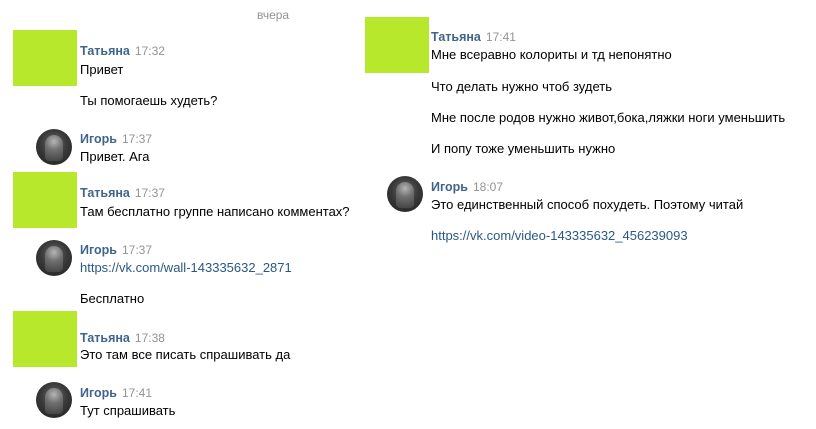 This screenshot has height=429, width=816. Describe the element at coordinates (186, 267) in the screenshot. I see `message-link: https://vk.com/wall-143335632_2871` at that location.